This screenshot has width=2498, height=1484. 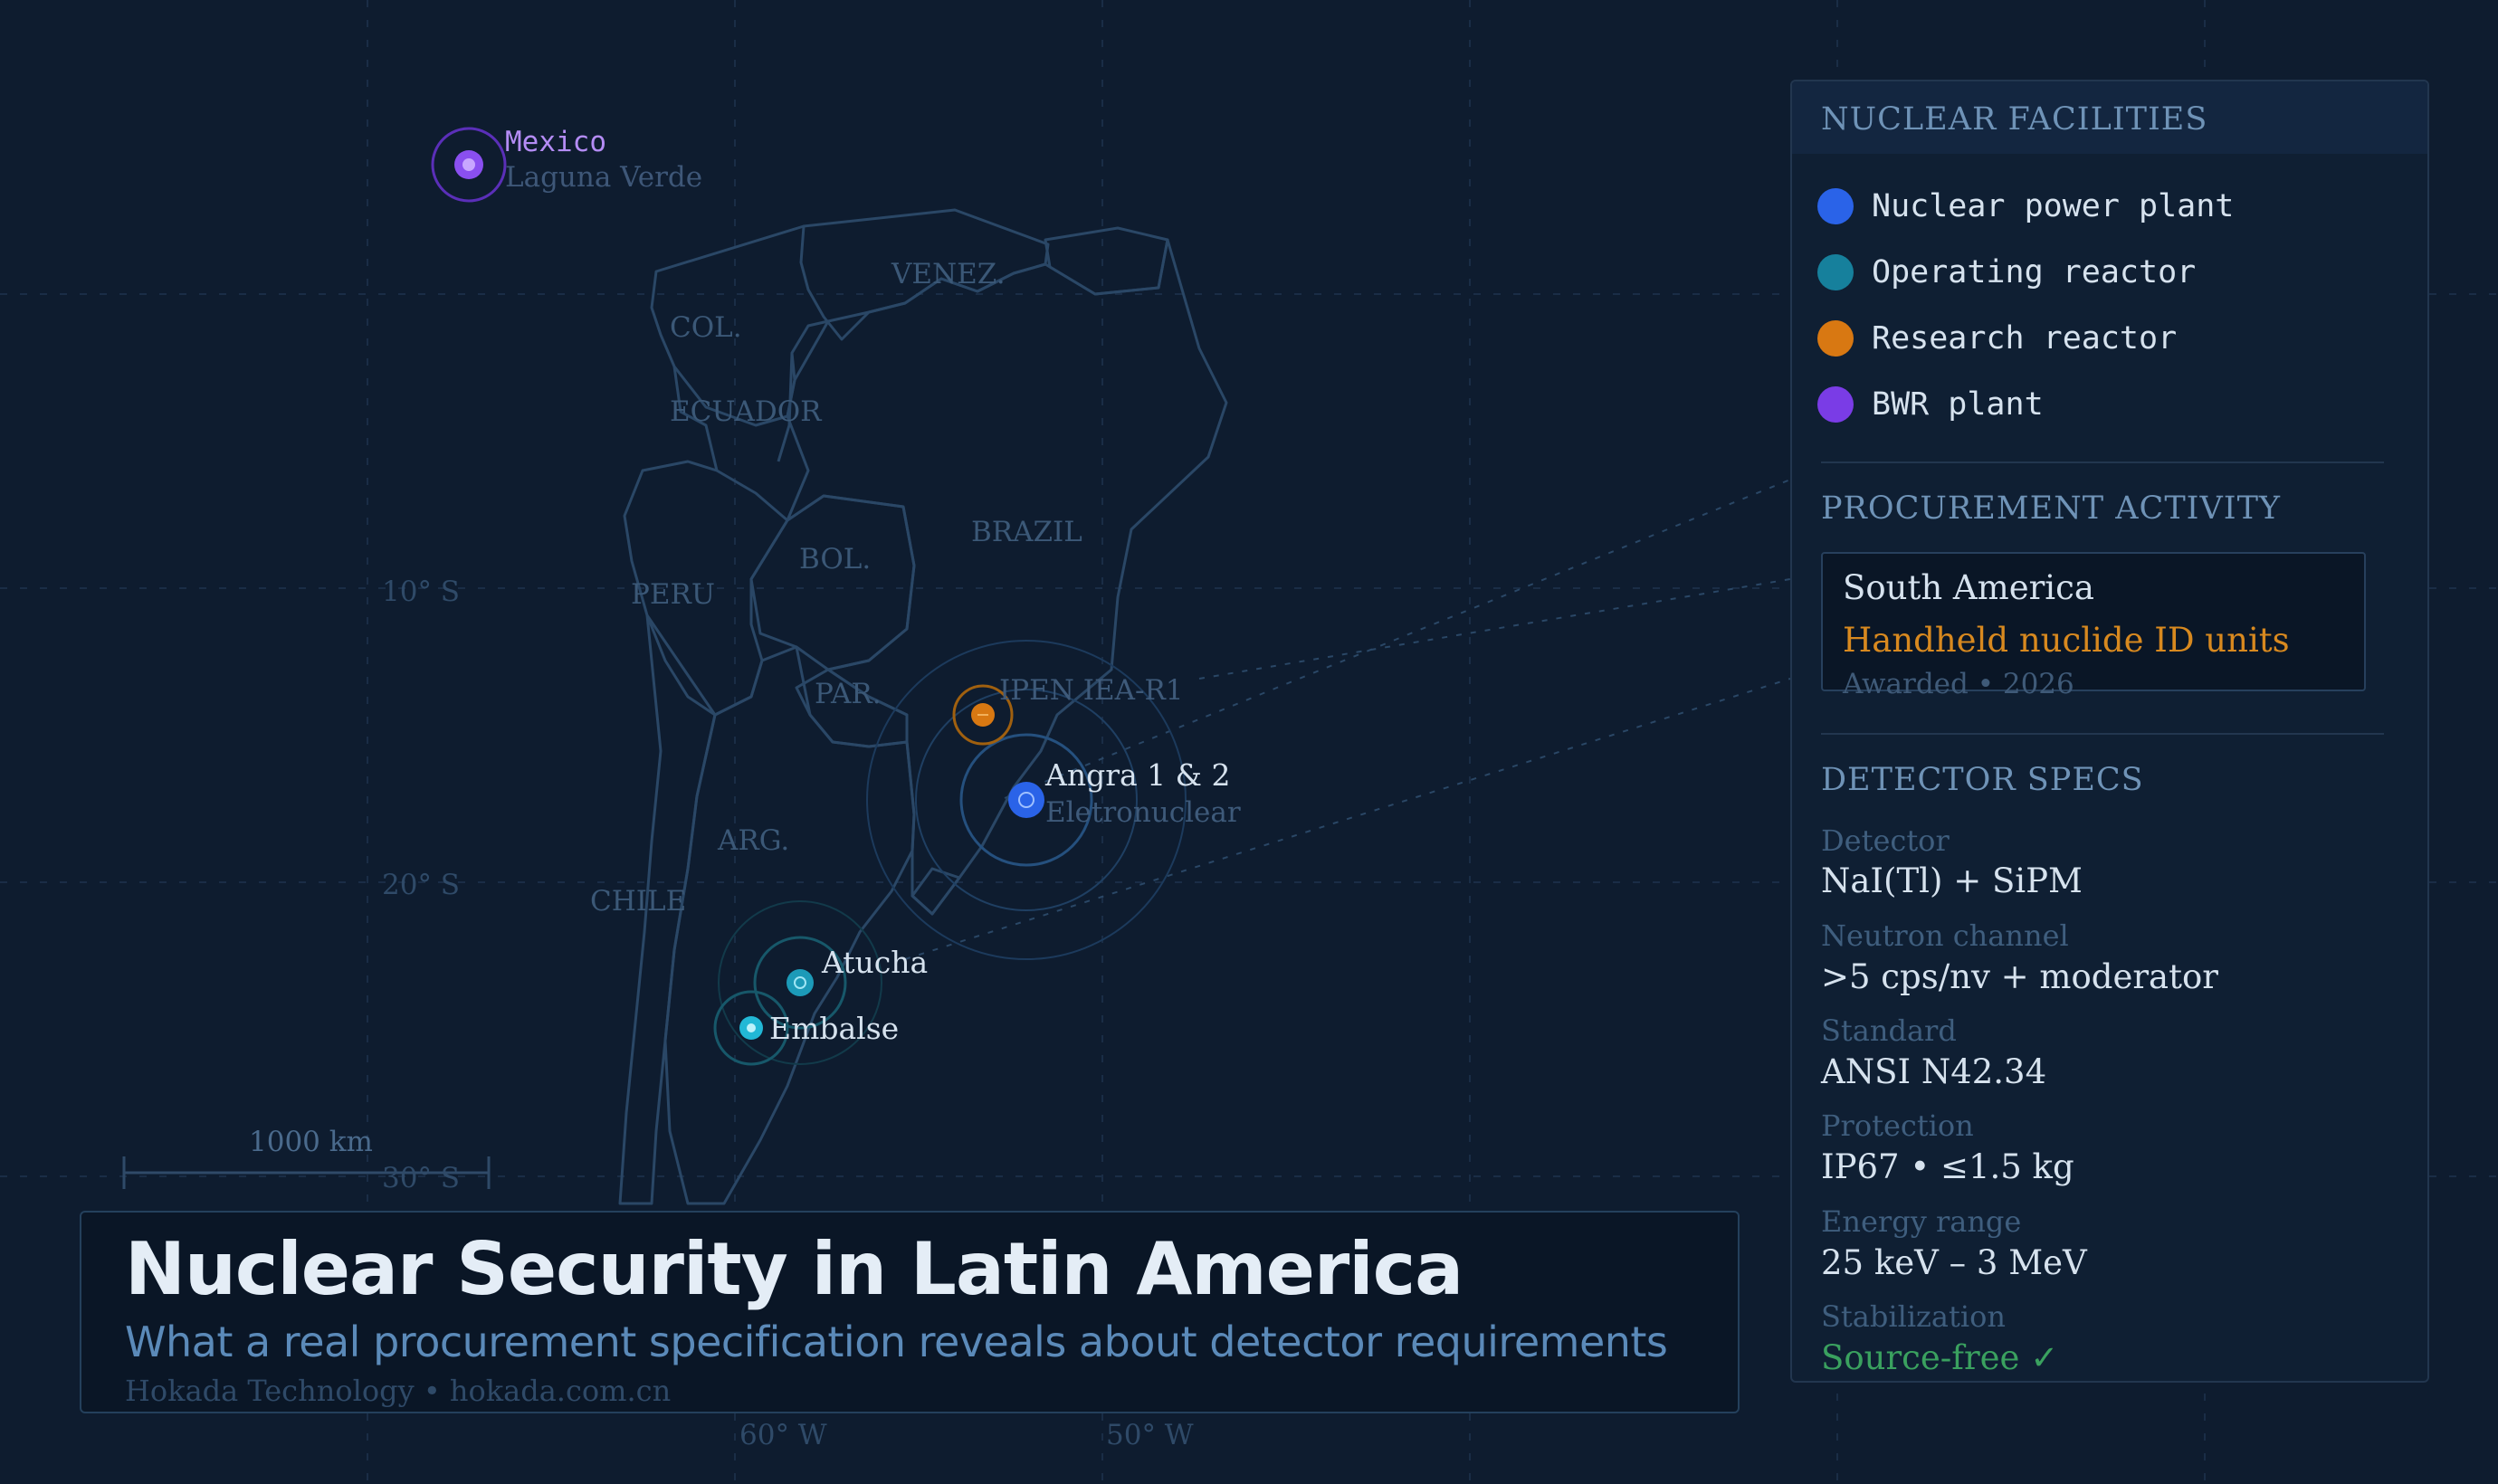 I want to click on legend-item-operating: Operating reactor, so click(x=2006, y=272).